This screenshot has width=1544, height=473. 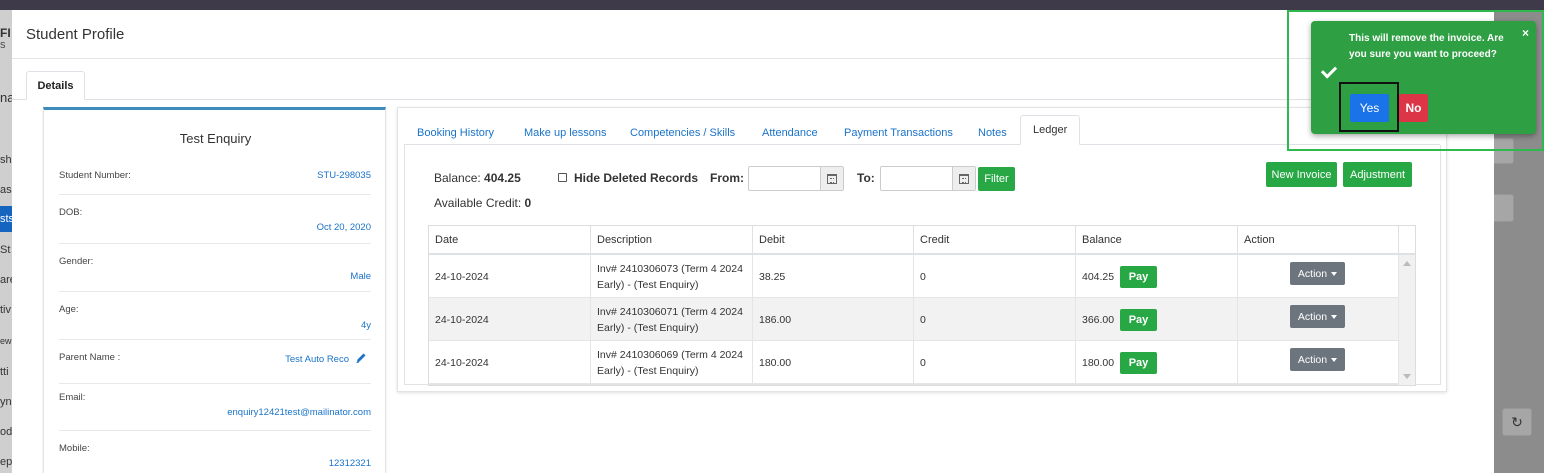 I want to click on check-icon, so click(x=1329, y=70).